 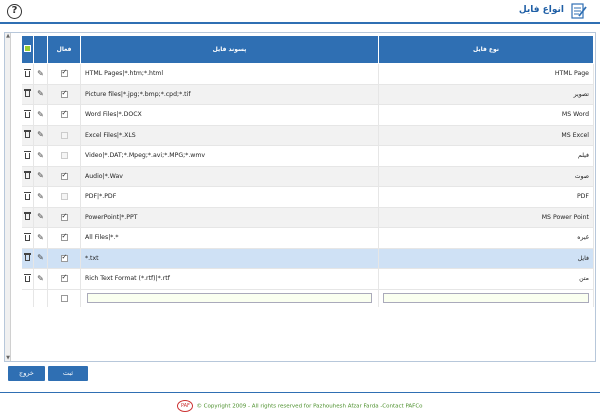 I want to click on new-type-cell, so click(x=486, y=298).